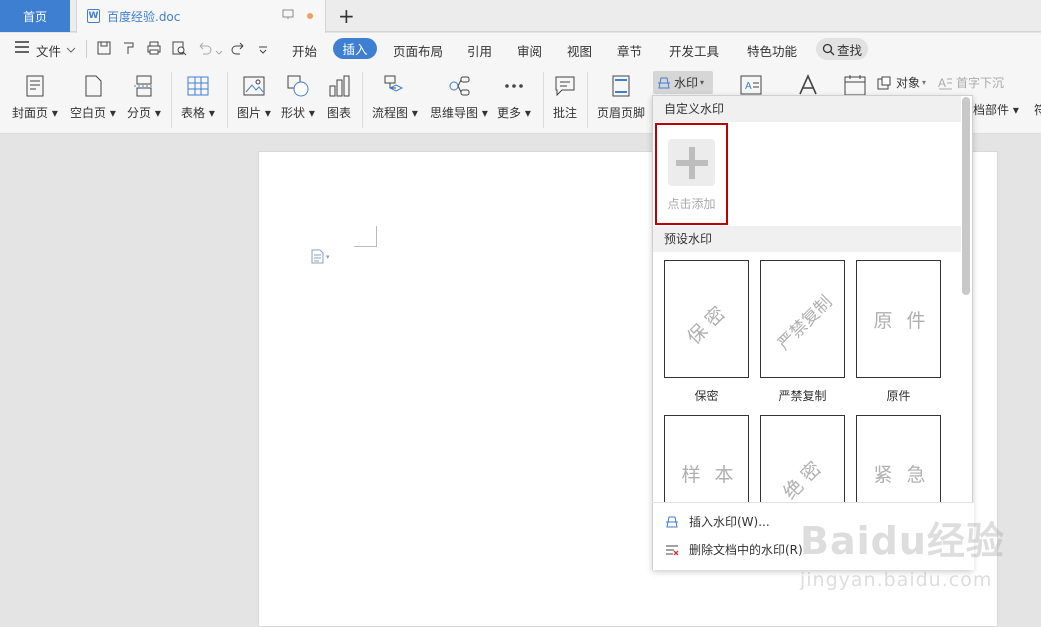 The width and height of the screenshot is (1041, 627). Describe the element at coordinates (579, 50) in the screenshot. I see `menu-view: 视图` at that location.